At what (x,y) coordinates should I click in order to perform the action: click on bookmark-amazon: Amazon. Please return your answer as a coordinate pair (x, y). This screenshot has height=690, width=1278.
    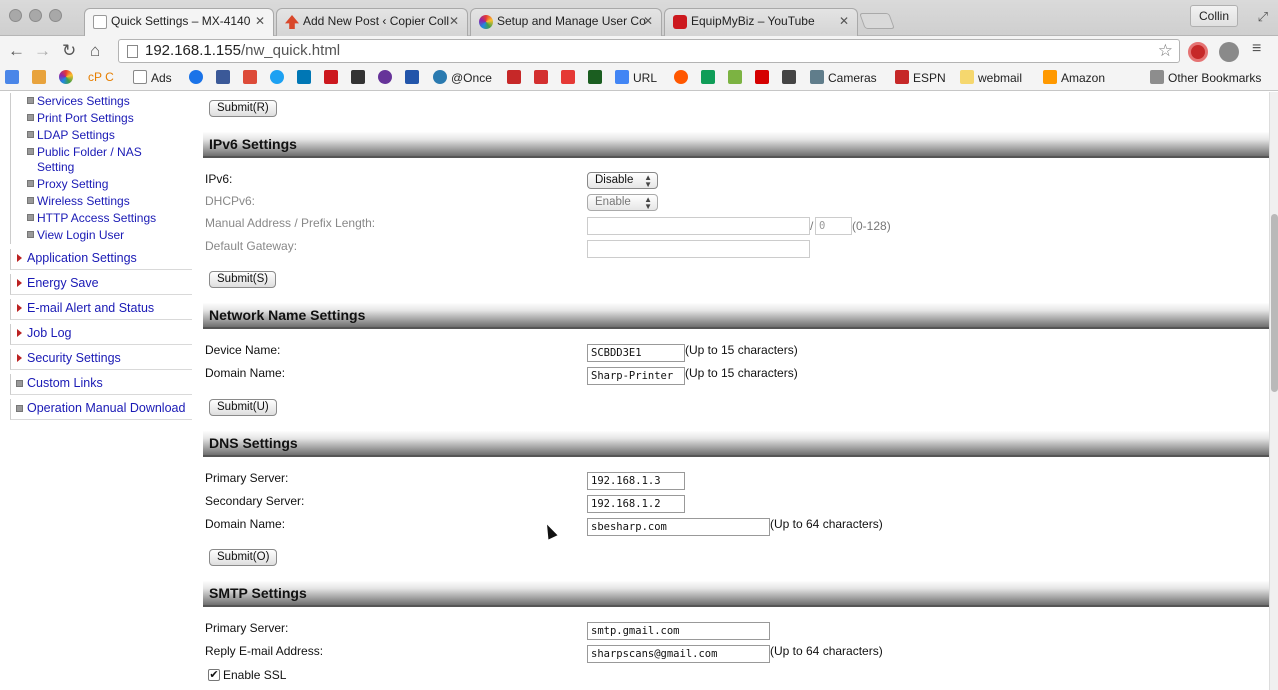
    Looking at the image, I should click on (1074, 78).